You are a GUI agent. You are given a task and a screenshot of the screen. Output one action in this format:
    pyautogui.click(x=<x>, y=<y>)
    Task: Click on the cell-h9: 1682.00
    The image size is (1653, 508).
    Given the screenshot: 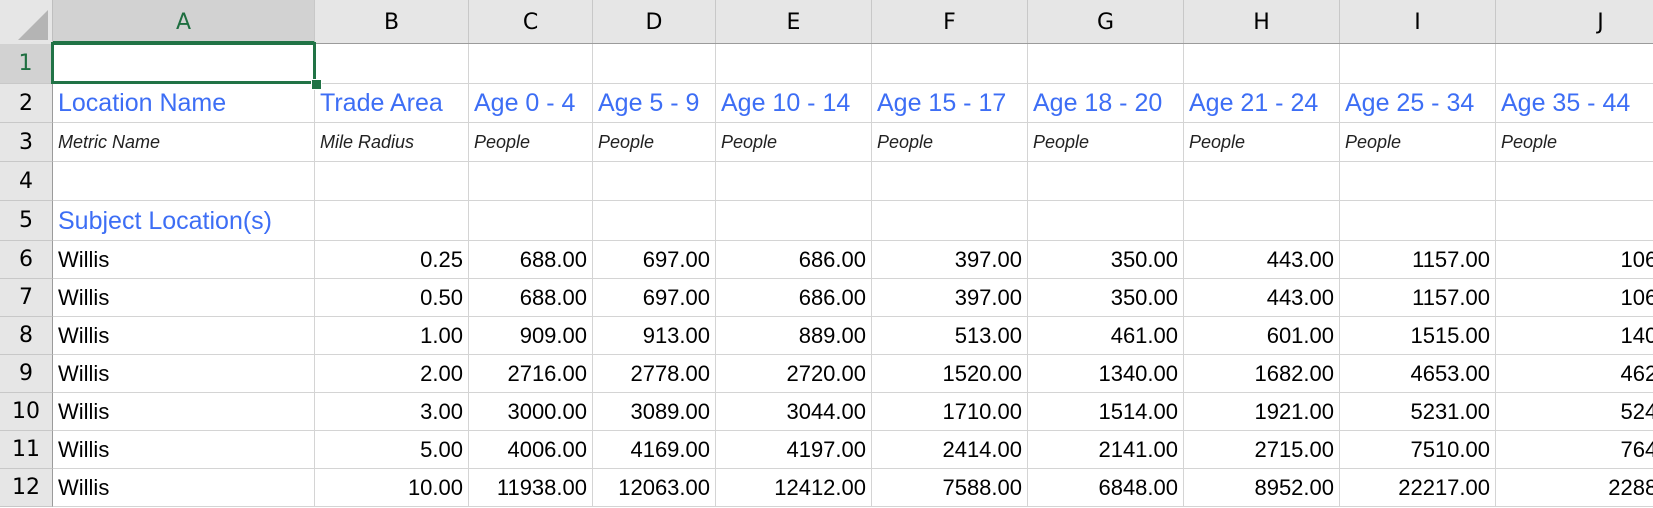 What is the action you would take?
    pyautogui.click(x=1262, y=374)
    